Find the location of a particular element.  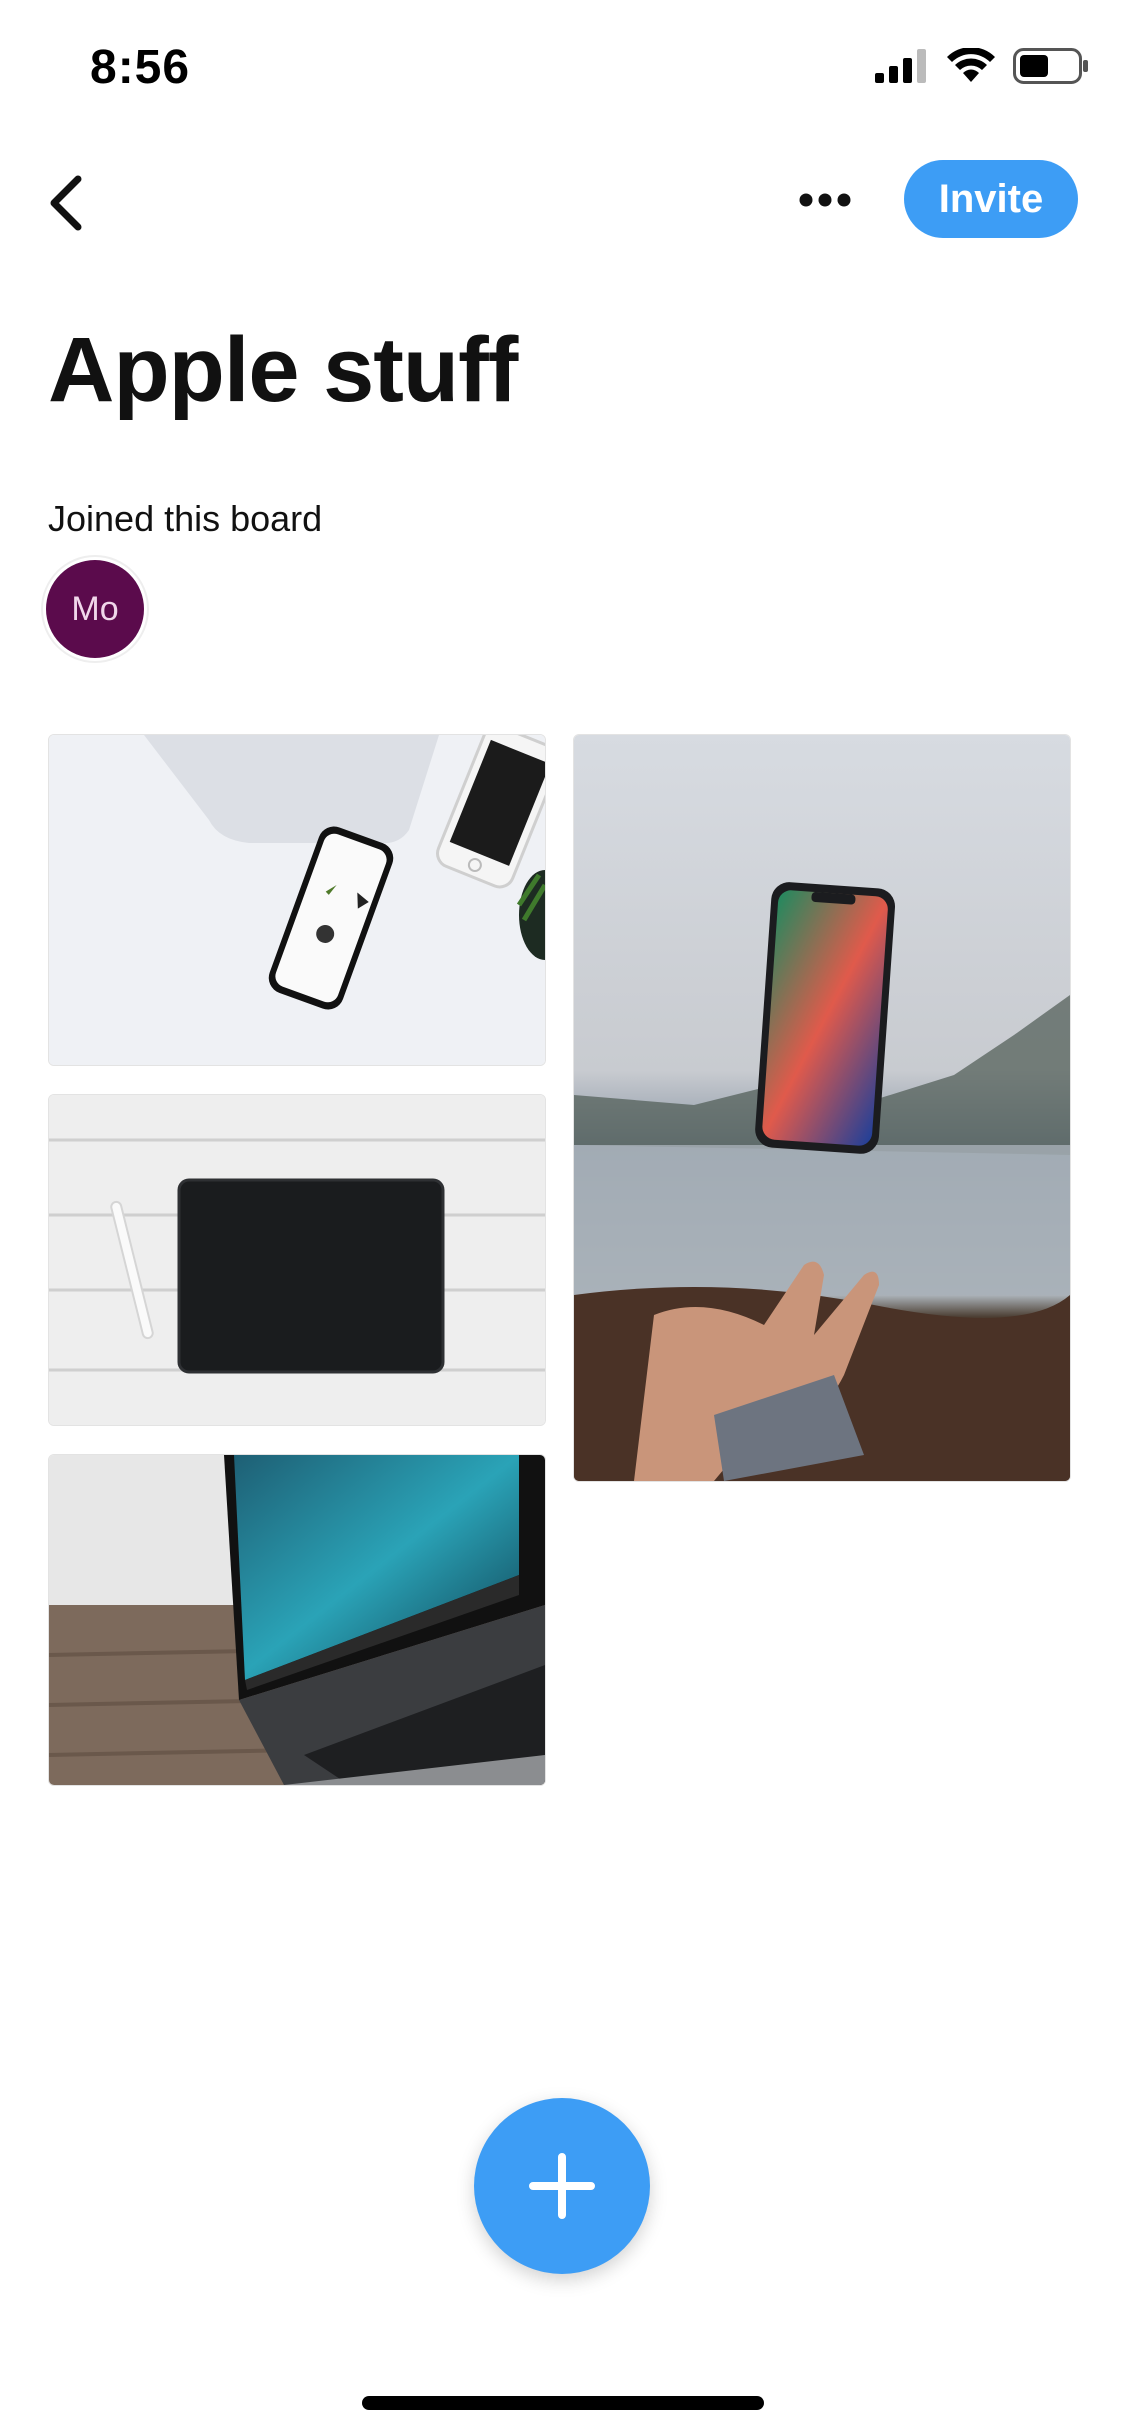

pin-macbook-pro is located at coordinates (297, 1620).